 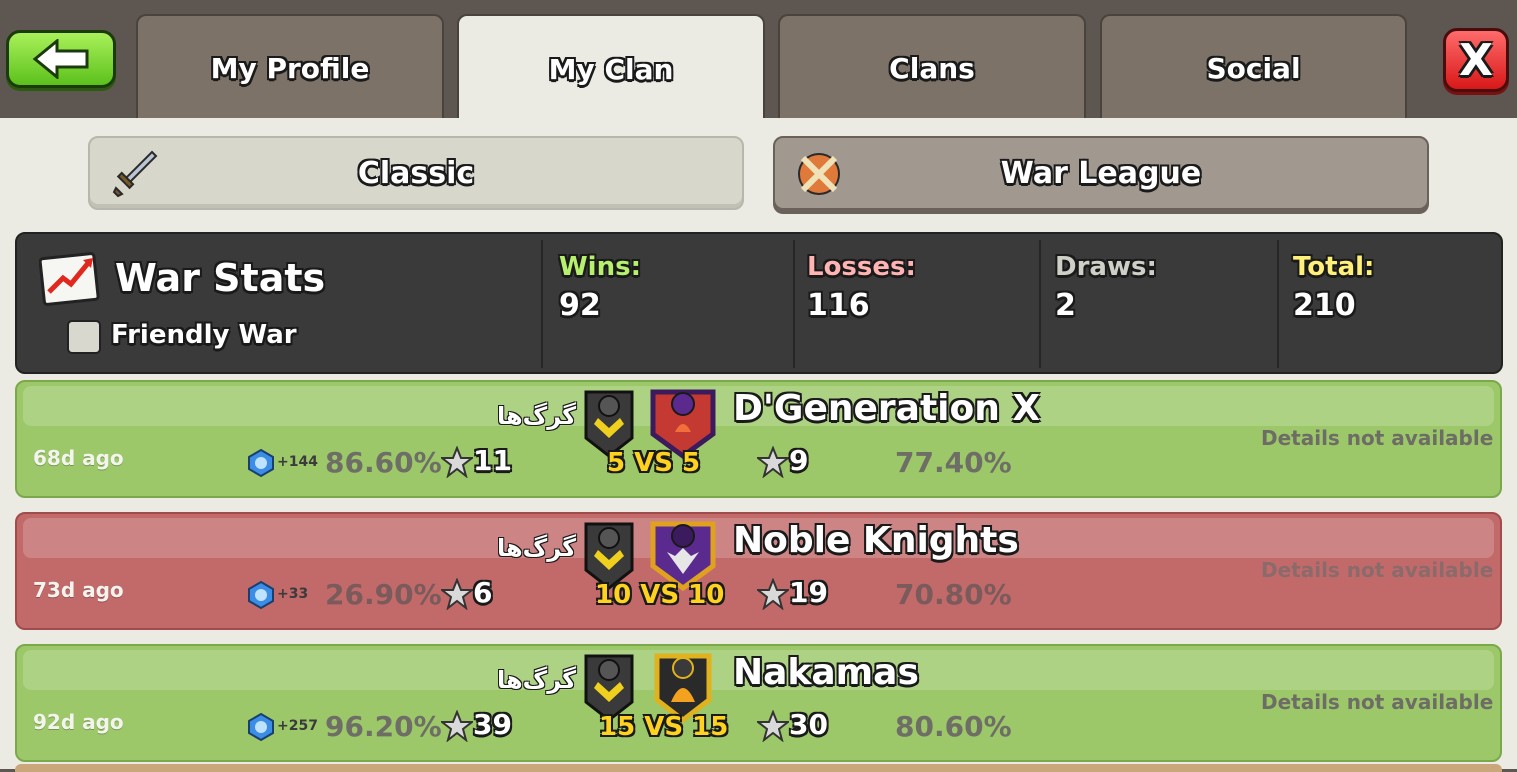 I want to click on our-stars: 39, so click(x=492, y=724).